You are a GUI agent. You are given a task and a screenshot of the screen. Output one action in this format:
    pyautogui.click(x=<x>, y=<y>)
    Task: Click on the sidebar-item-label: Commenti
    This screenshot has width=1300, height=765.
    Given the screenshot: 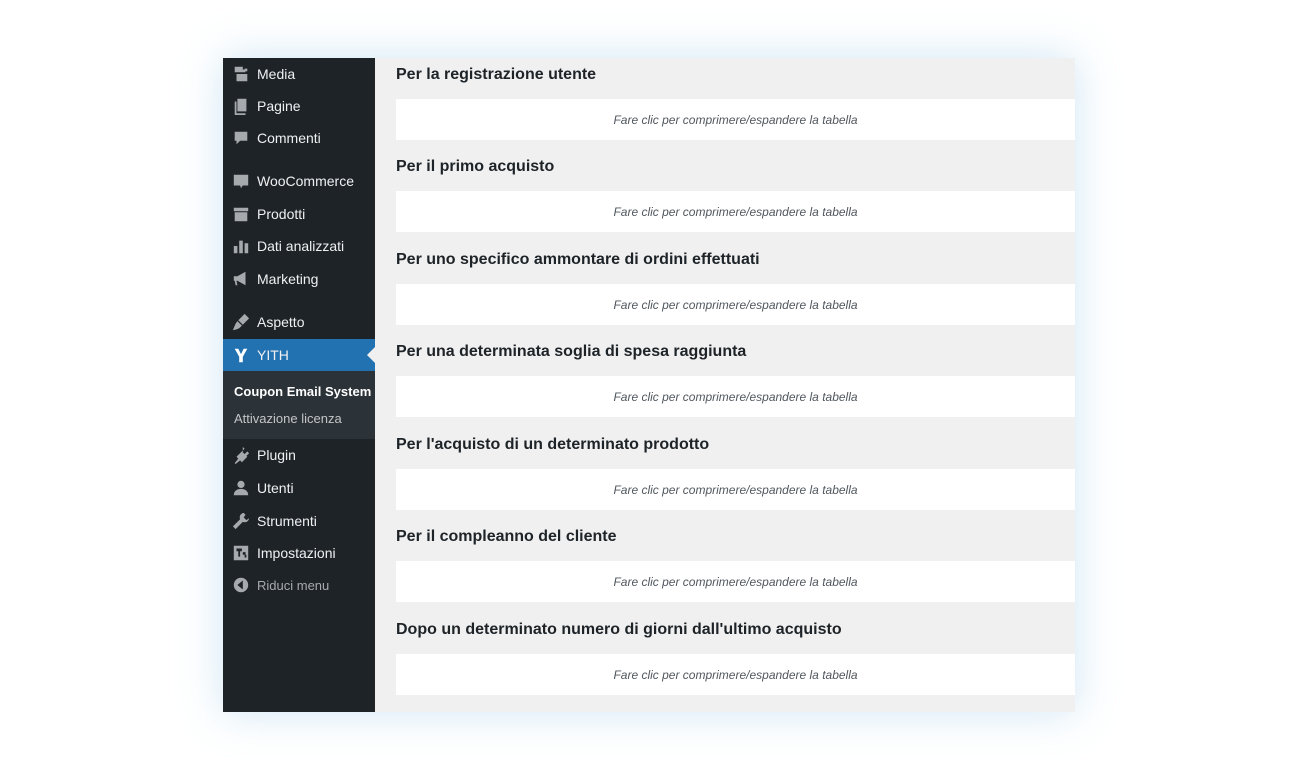 What is the action you would take?
    pyautogui.click(x=289, y=138)
    